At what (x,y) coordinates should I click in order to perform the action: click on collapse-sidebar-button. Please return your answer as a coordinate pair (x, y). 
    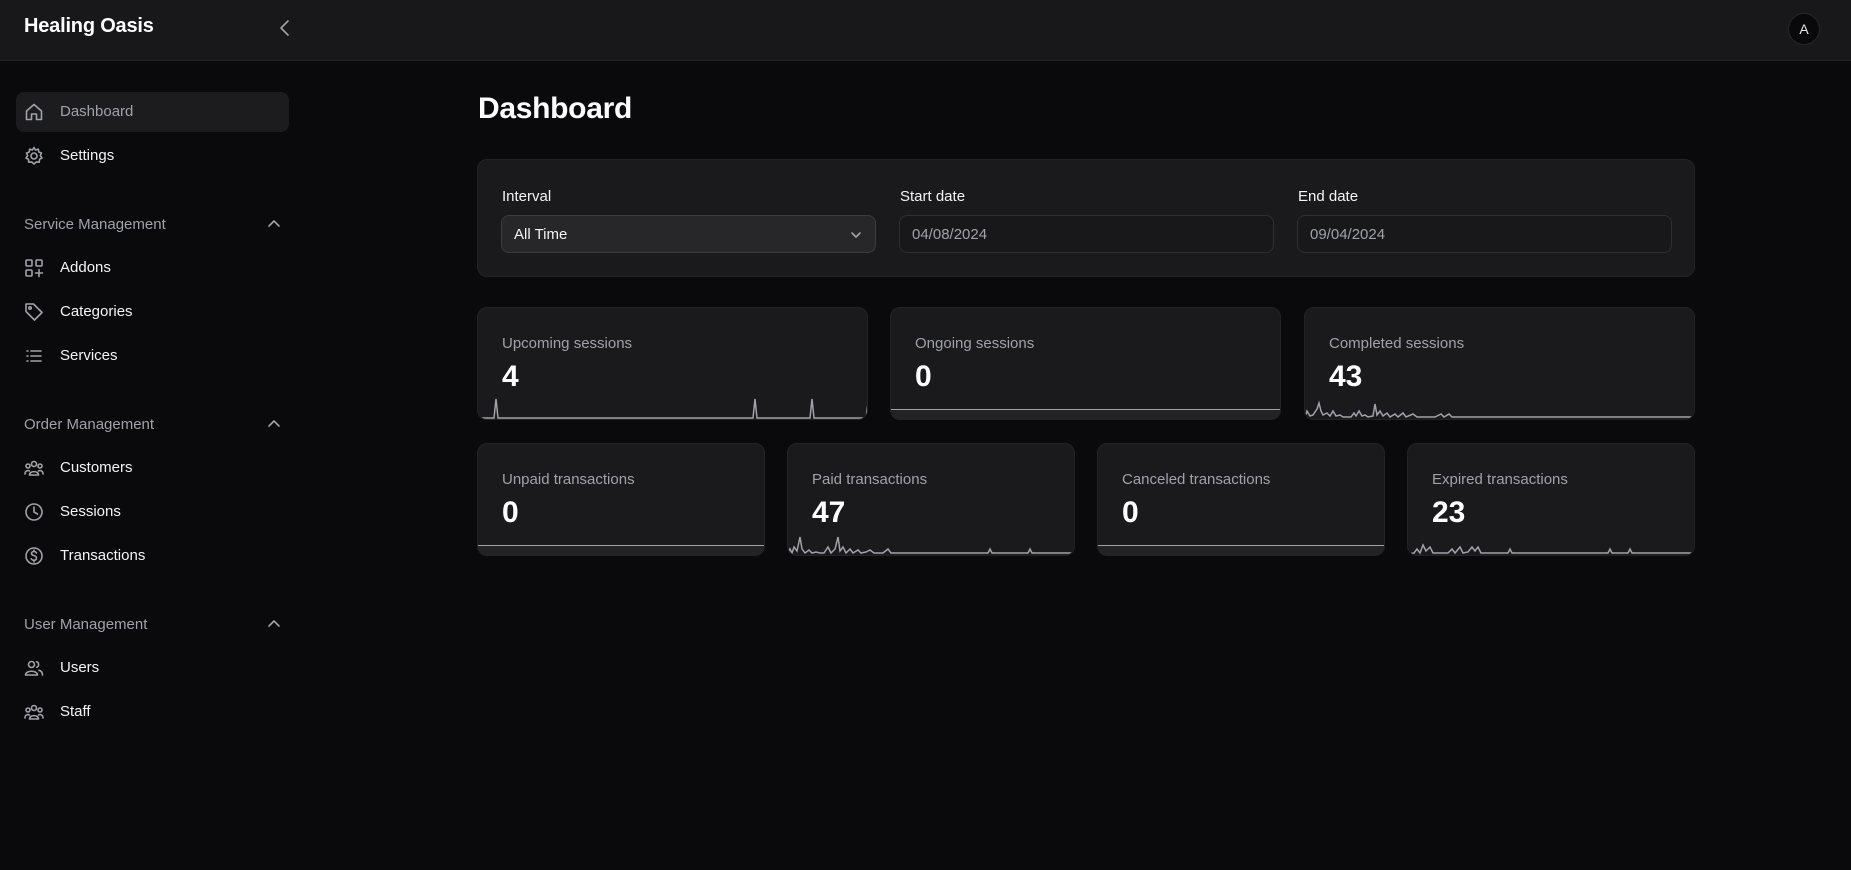
    Looking at the image, I should click on (285, 28).